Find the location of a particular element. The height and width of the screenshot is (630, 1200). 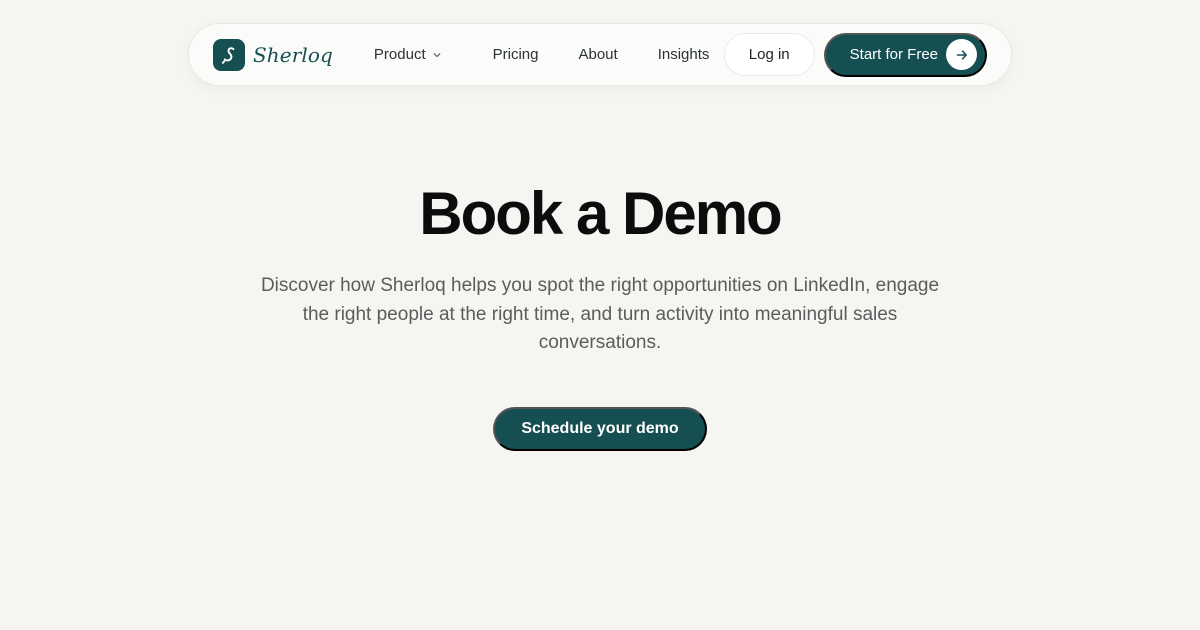

nav-links: Product Pricing About Insights is located at coordinates (541, 54).